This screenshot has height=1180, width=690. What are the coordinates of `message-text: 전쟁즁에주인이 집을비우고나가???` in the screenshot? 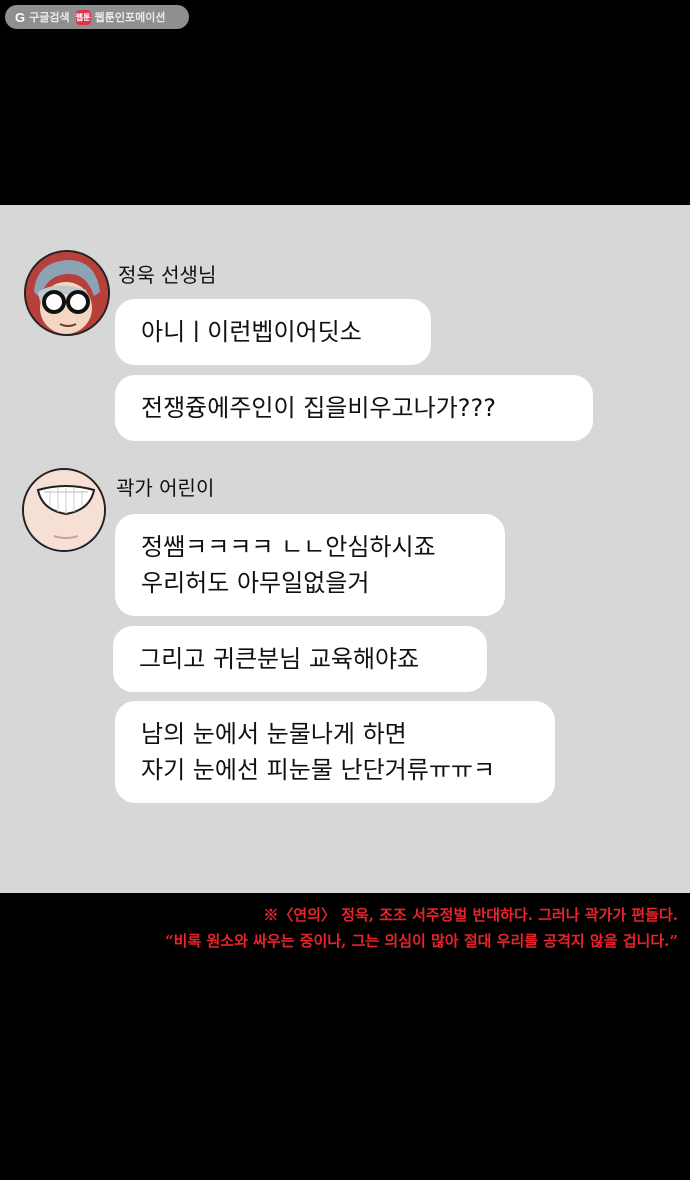 It's located at (318, 408).